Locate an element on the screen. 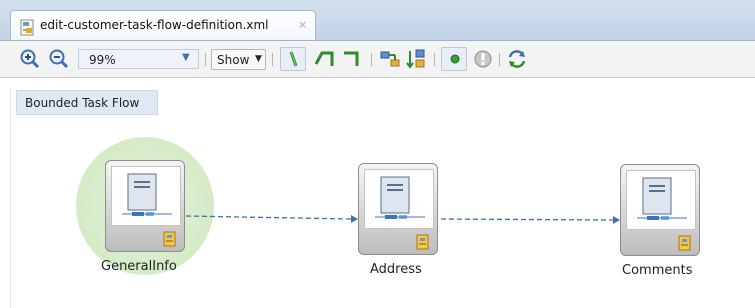  view-activity-address is located at coordinates (398, 209).